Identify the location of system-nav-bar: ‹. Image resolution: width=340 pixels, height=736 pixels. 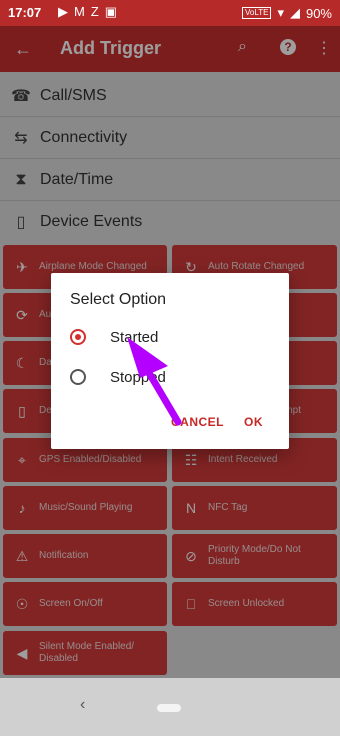
(170, 707).